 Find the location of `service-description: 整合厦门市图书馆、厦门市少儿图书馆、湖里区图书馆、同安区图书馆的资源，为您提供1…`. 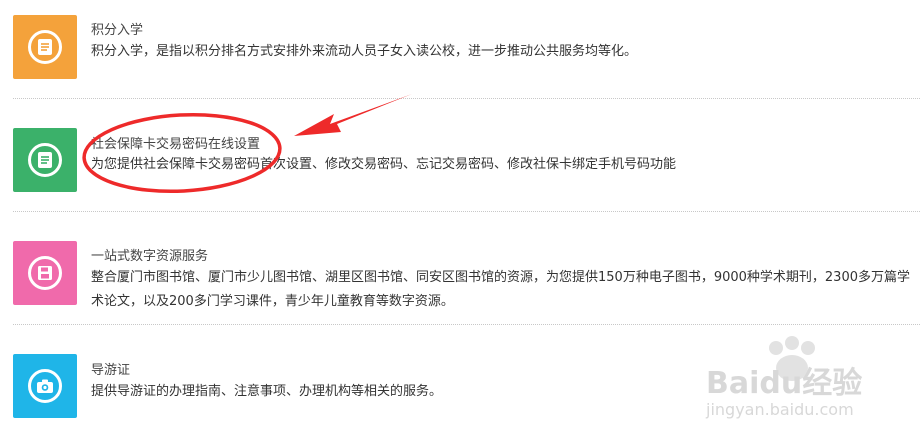

service-description: 整合厦门市图书馆、厦门市少儿图书馆、湖里区图书馆、同安区图书馆的资源，为您提供1… is located at coordinates (500, 289).